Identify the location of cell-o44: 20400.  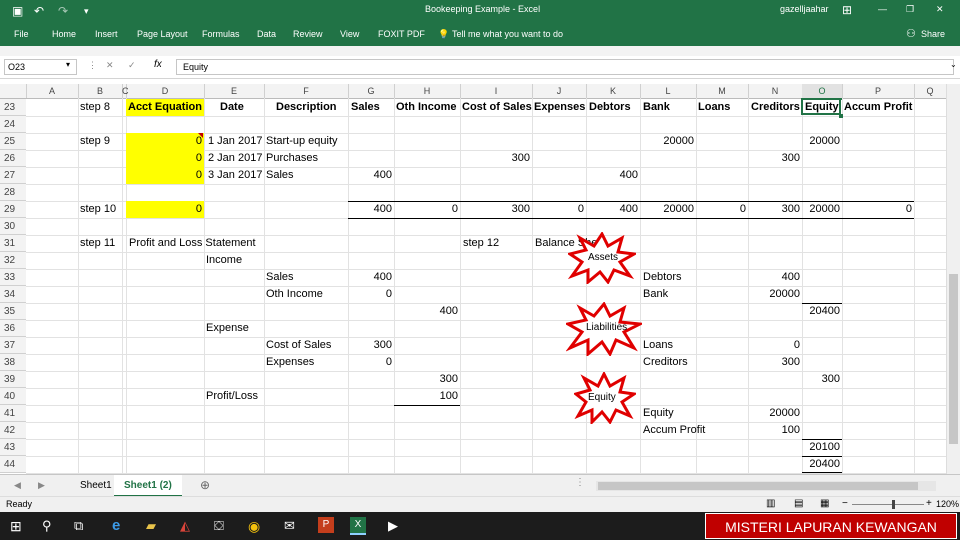
(821, 464).